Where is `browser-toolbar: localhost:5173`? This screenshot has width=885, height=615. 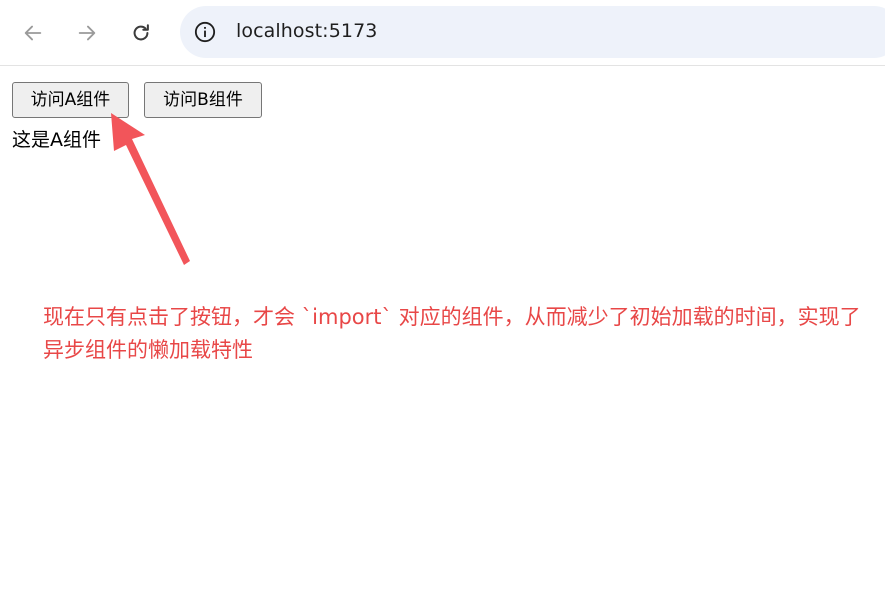 browser-toolbar: localhost:5173 is located at coordinates (442, 33).